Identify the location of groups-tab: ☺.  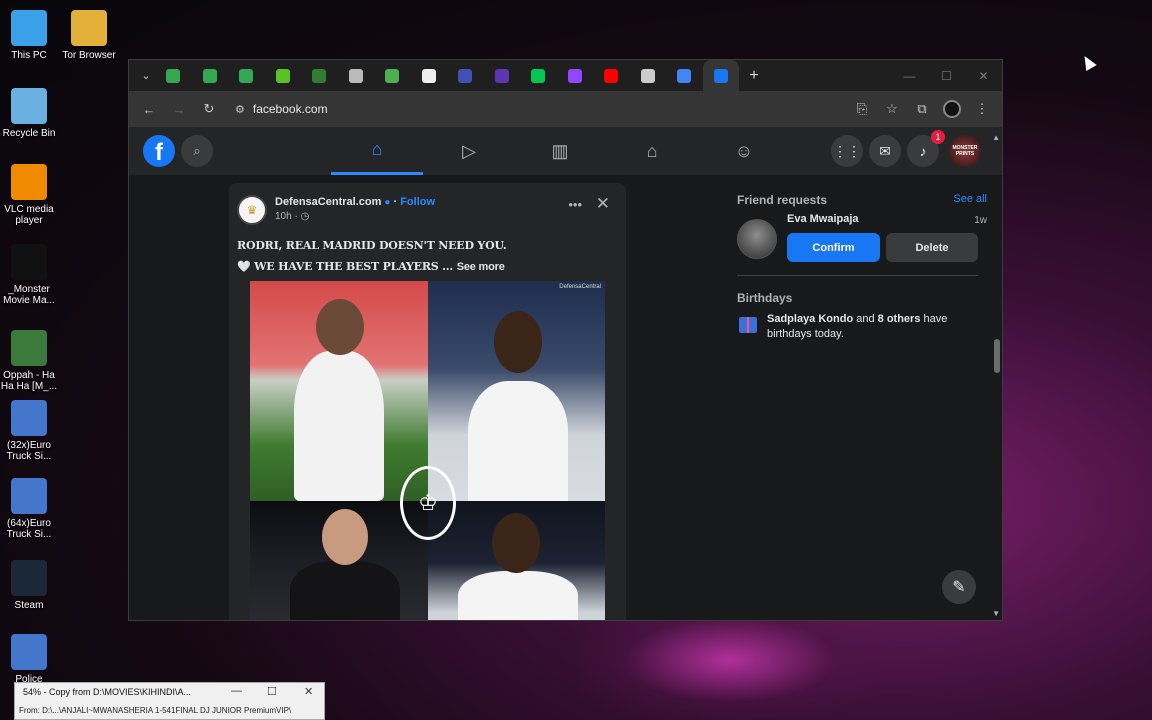
(744, 151).